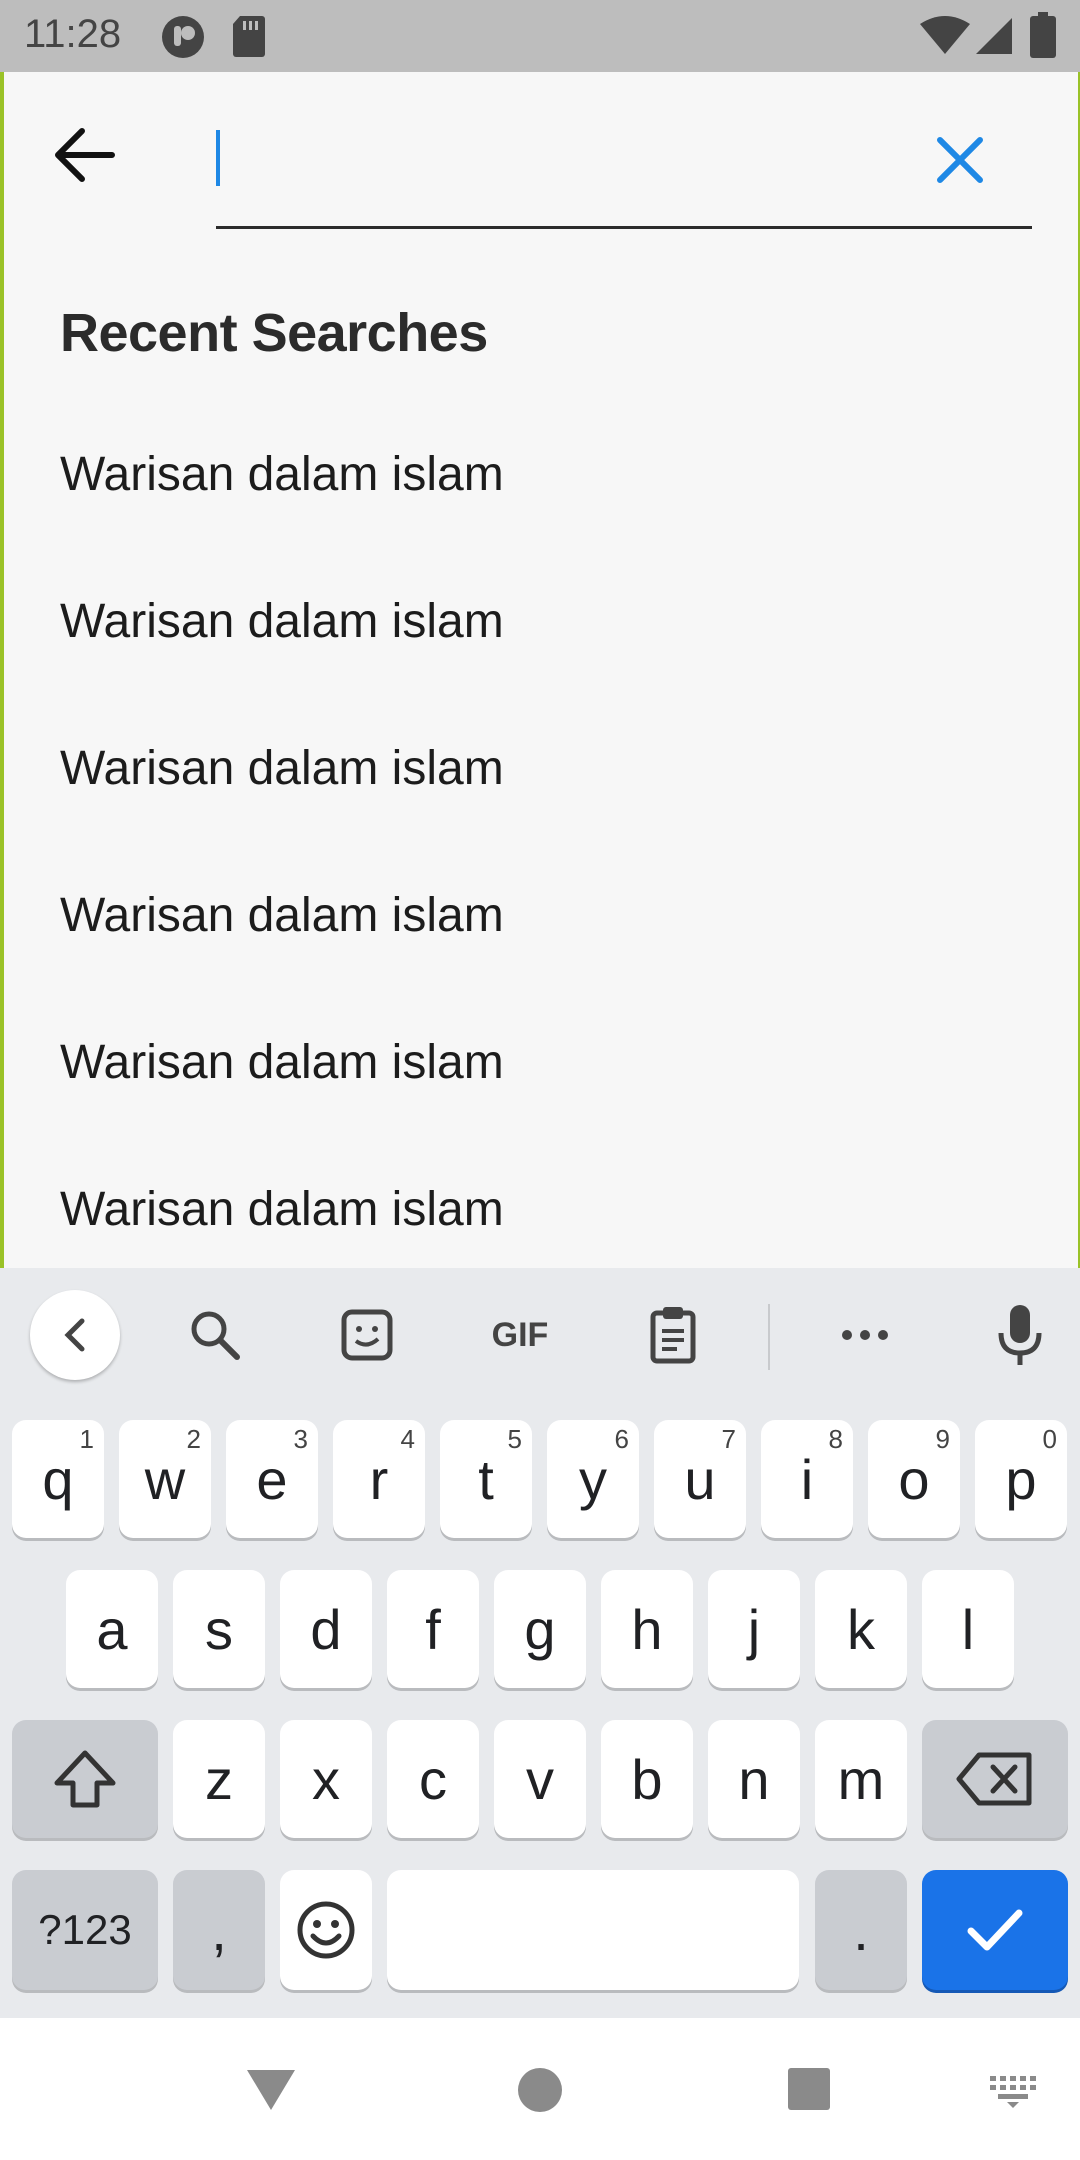 The image size is (1080, 2160). Describe the element at coordinates (326, 1930) in the screenshot. I see `emoji-key` at that location.